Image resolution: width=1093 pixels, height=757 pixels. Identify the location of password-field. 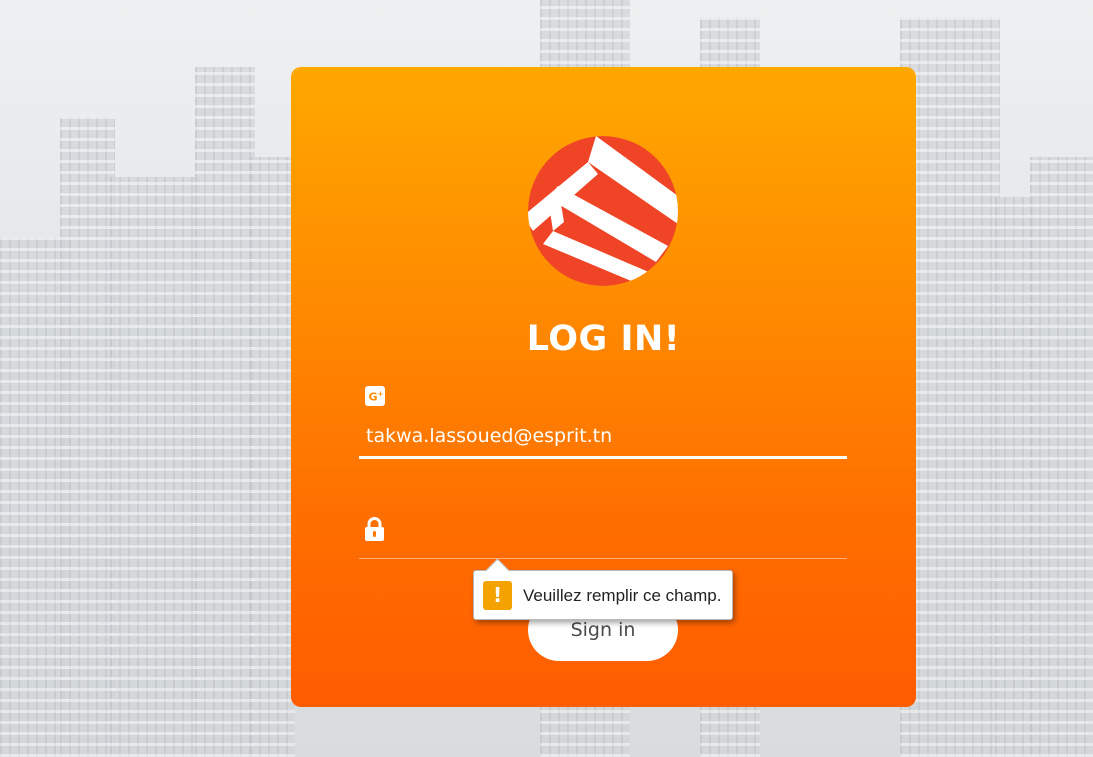
(603, 535).